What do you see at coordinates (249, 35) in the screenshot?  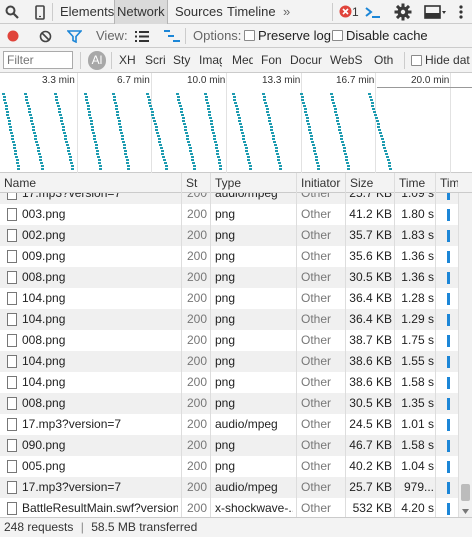 I see `preserve-log-checkbox` at bounding box center [249, 35].